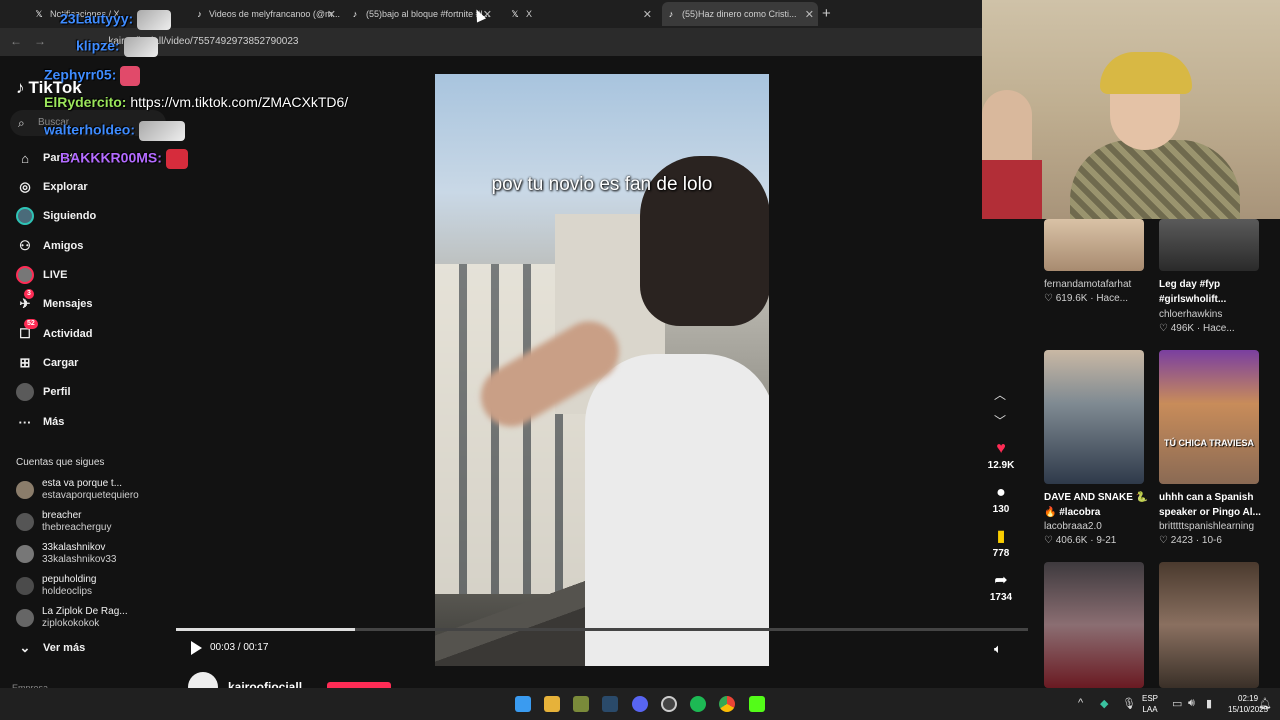 Image resolution: width=1280 pixels, height=720 pixels. Describe the element at coordinates (826, 13) in the screenshot. I see `new-tab-button: +` at that location.